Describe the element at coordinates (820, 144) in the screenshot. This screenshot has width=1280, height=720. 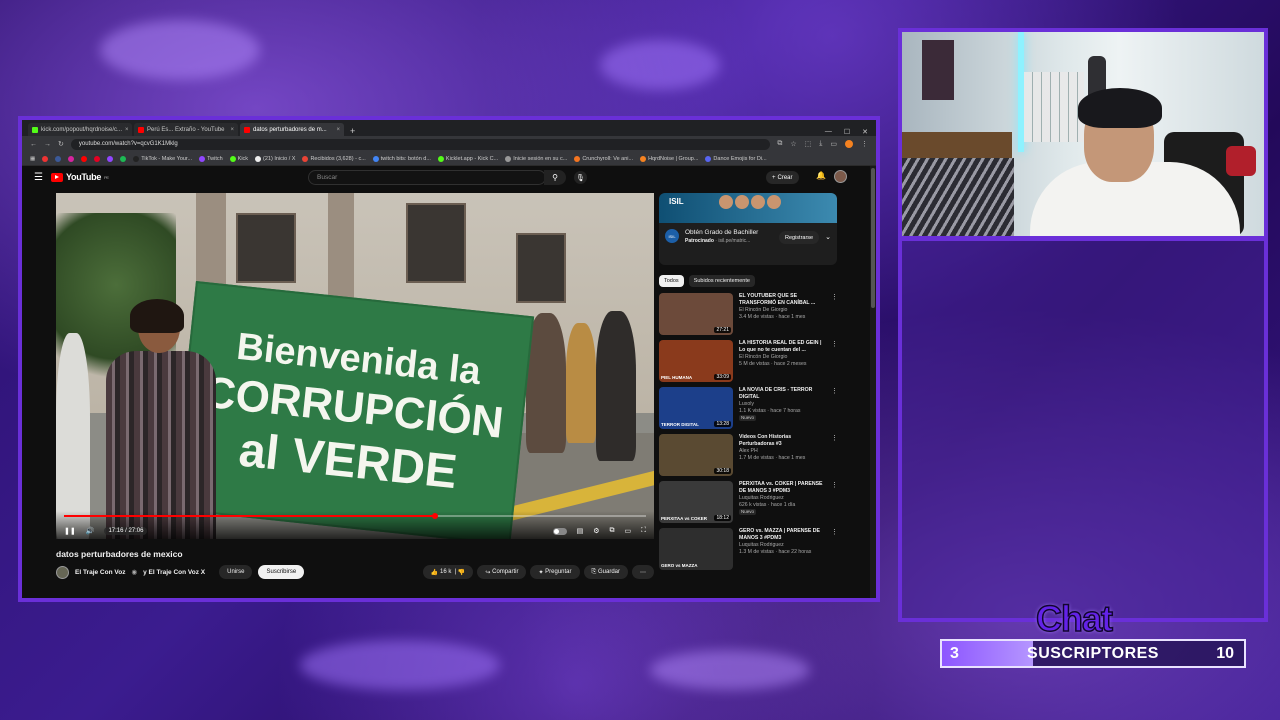
I see `download-icon: ⤓` at that location.